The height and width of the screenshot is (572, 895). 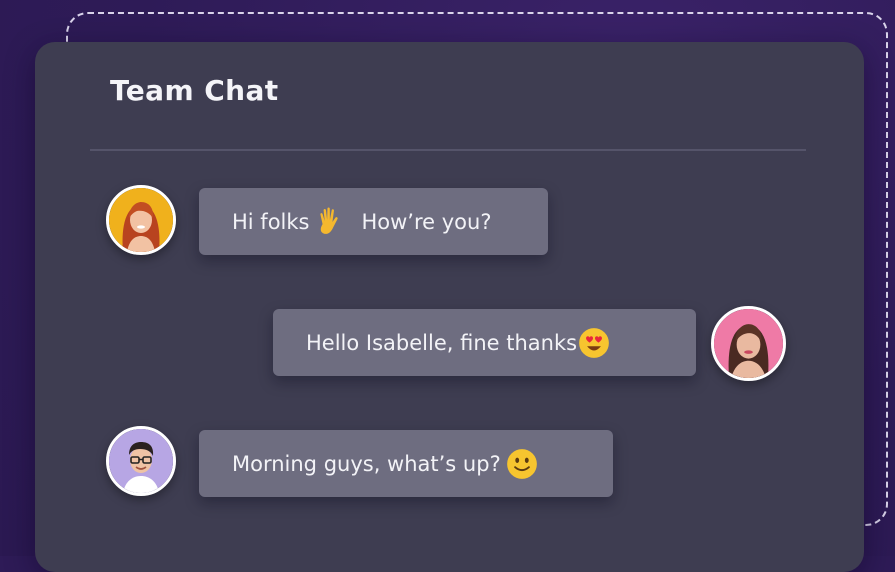 What do you see at coordinates (442, 342) in the screenshot?
I see `message-2-text: Hello Isabelle, fine thanks` at bounding box center [442, 342].